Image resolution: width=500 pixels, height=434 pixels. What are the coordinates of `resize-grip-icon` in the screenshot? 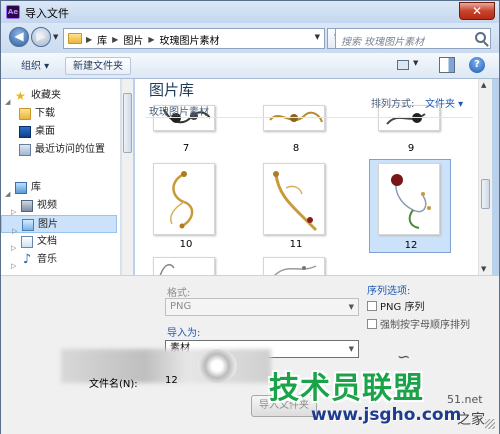 It's located at (490, 424).